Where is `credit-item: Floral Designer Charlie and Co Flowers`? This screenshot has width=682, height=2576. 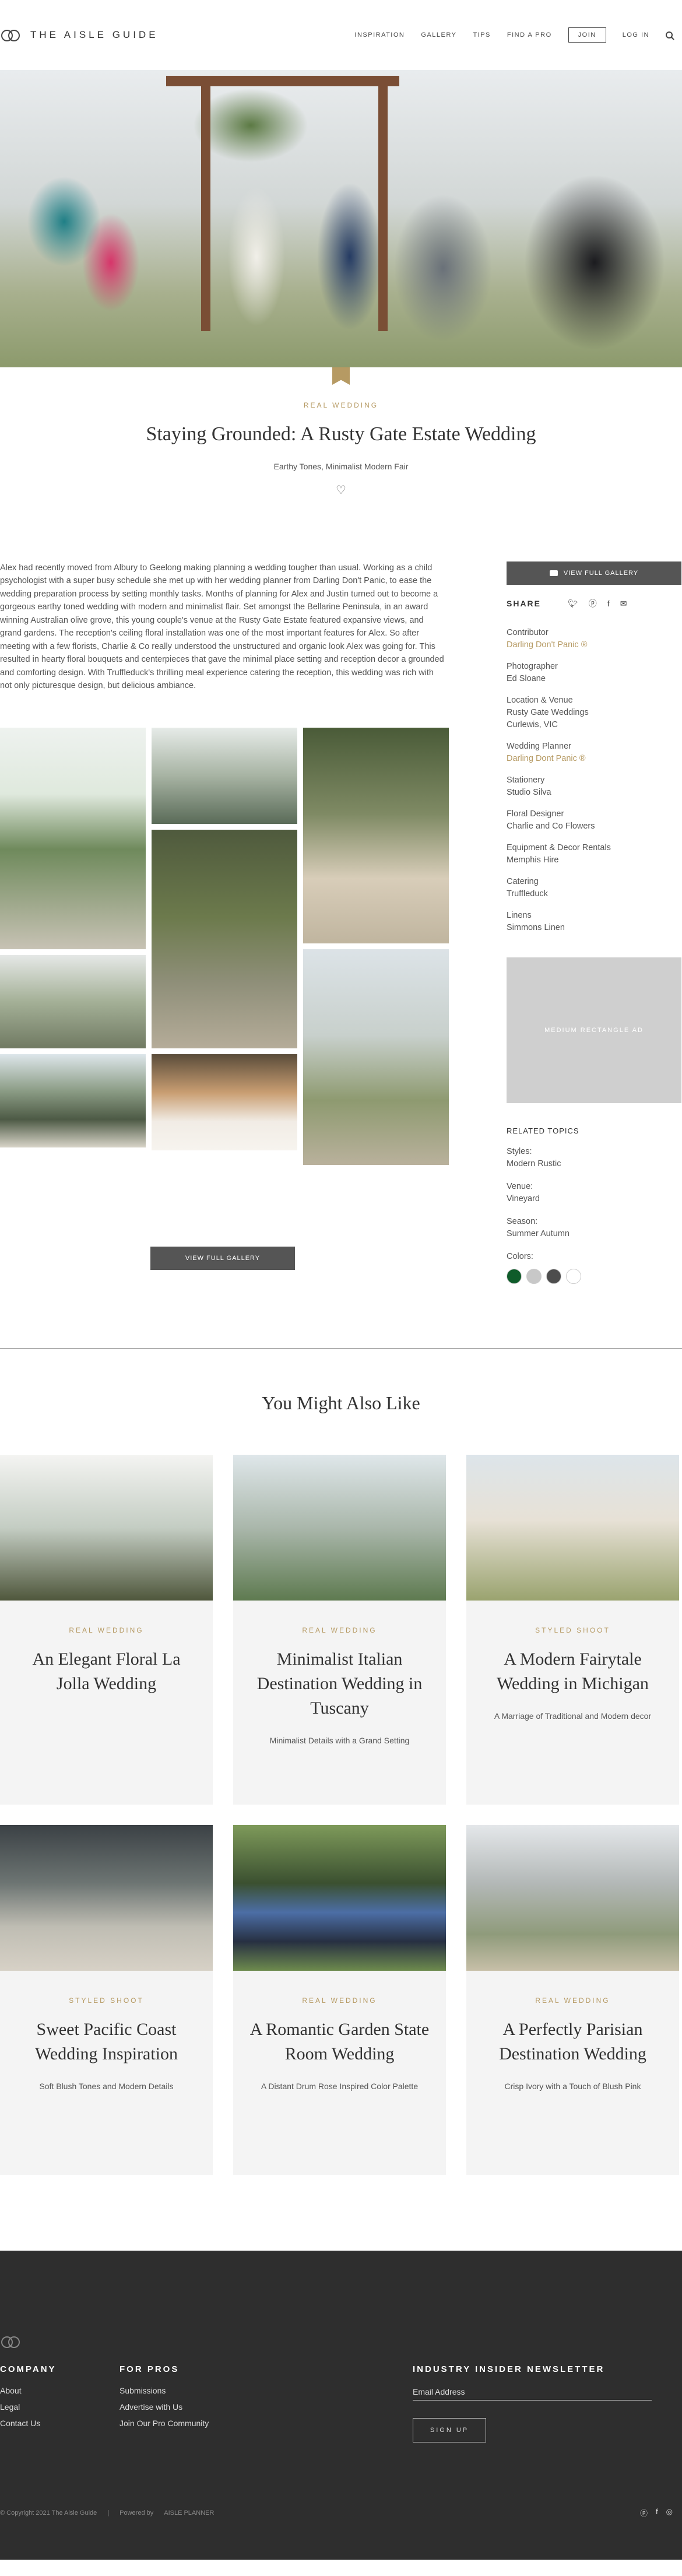 credit-item: Floral Designer Charlie and Co Flowers is located at coordinates (594, 820).